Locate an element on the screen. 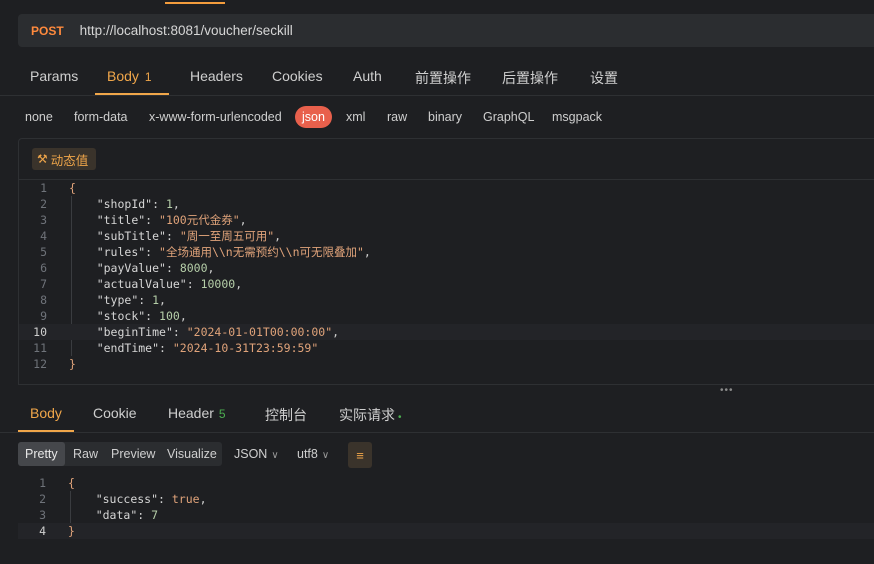  tab-body: Body 1 is located at coordinates (129, 76).